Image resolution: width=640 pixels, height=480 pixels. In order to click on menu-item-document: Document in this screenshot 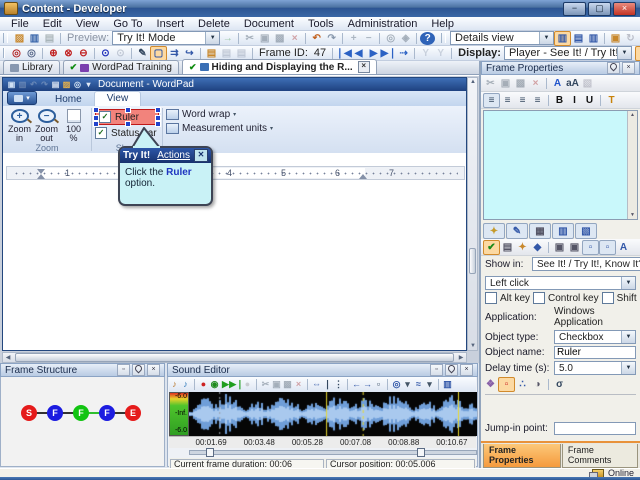, I will do `click(269, 24)`.